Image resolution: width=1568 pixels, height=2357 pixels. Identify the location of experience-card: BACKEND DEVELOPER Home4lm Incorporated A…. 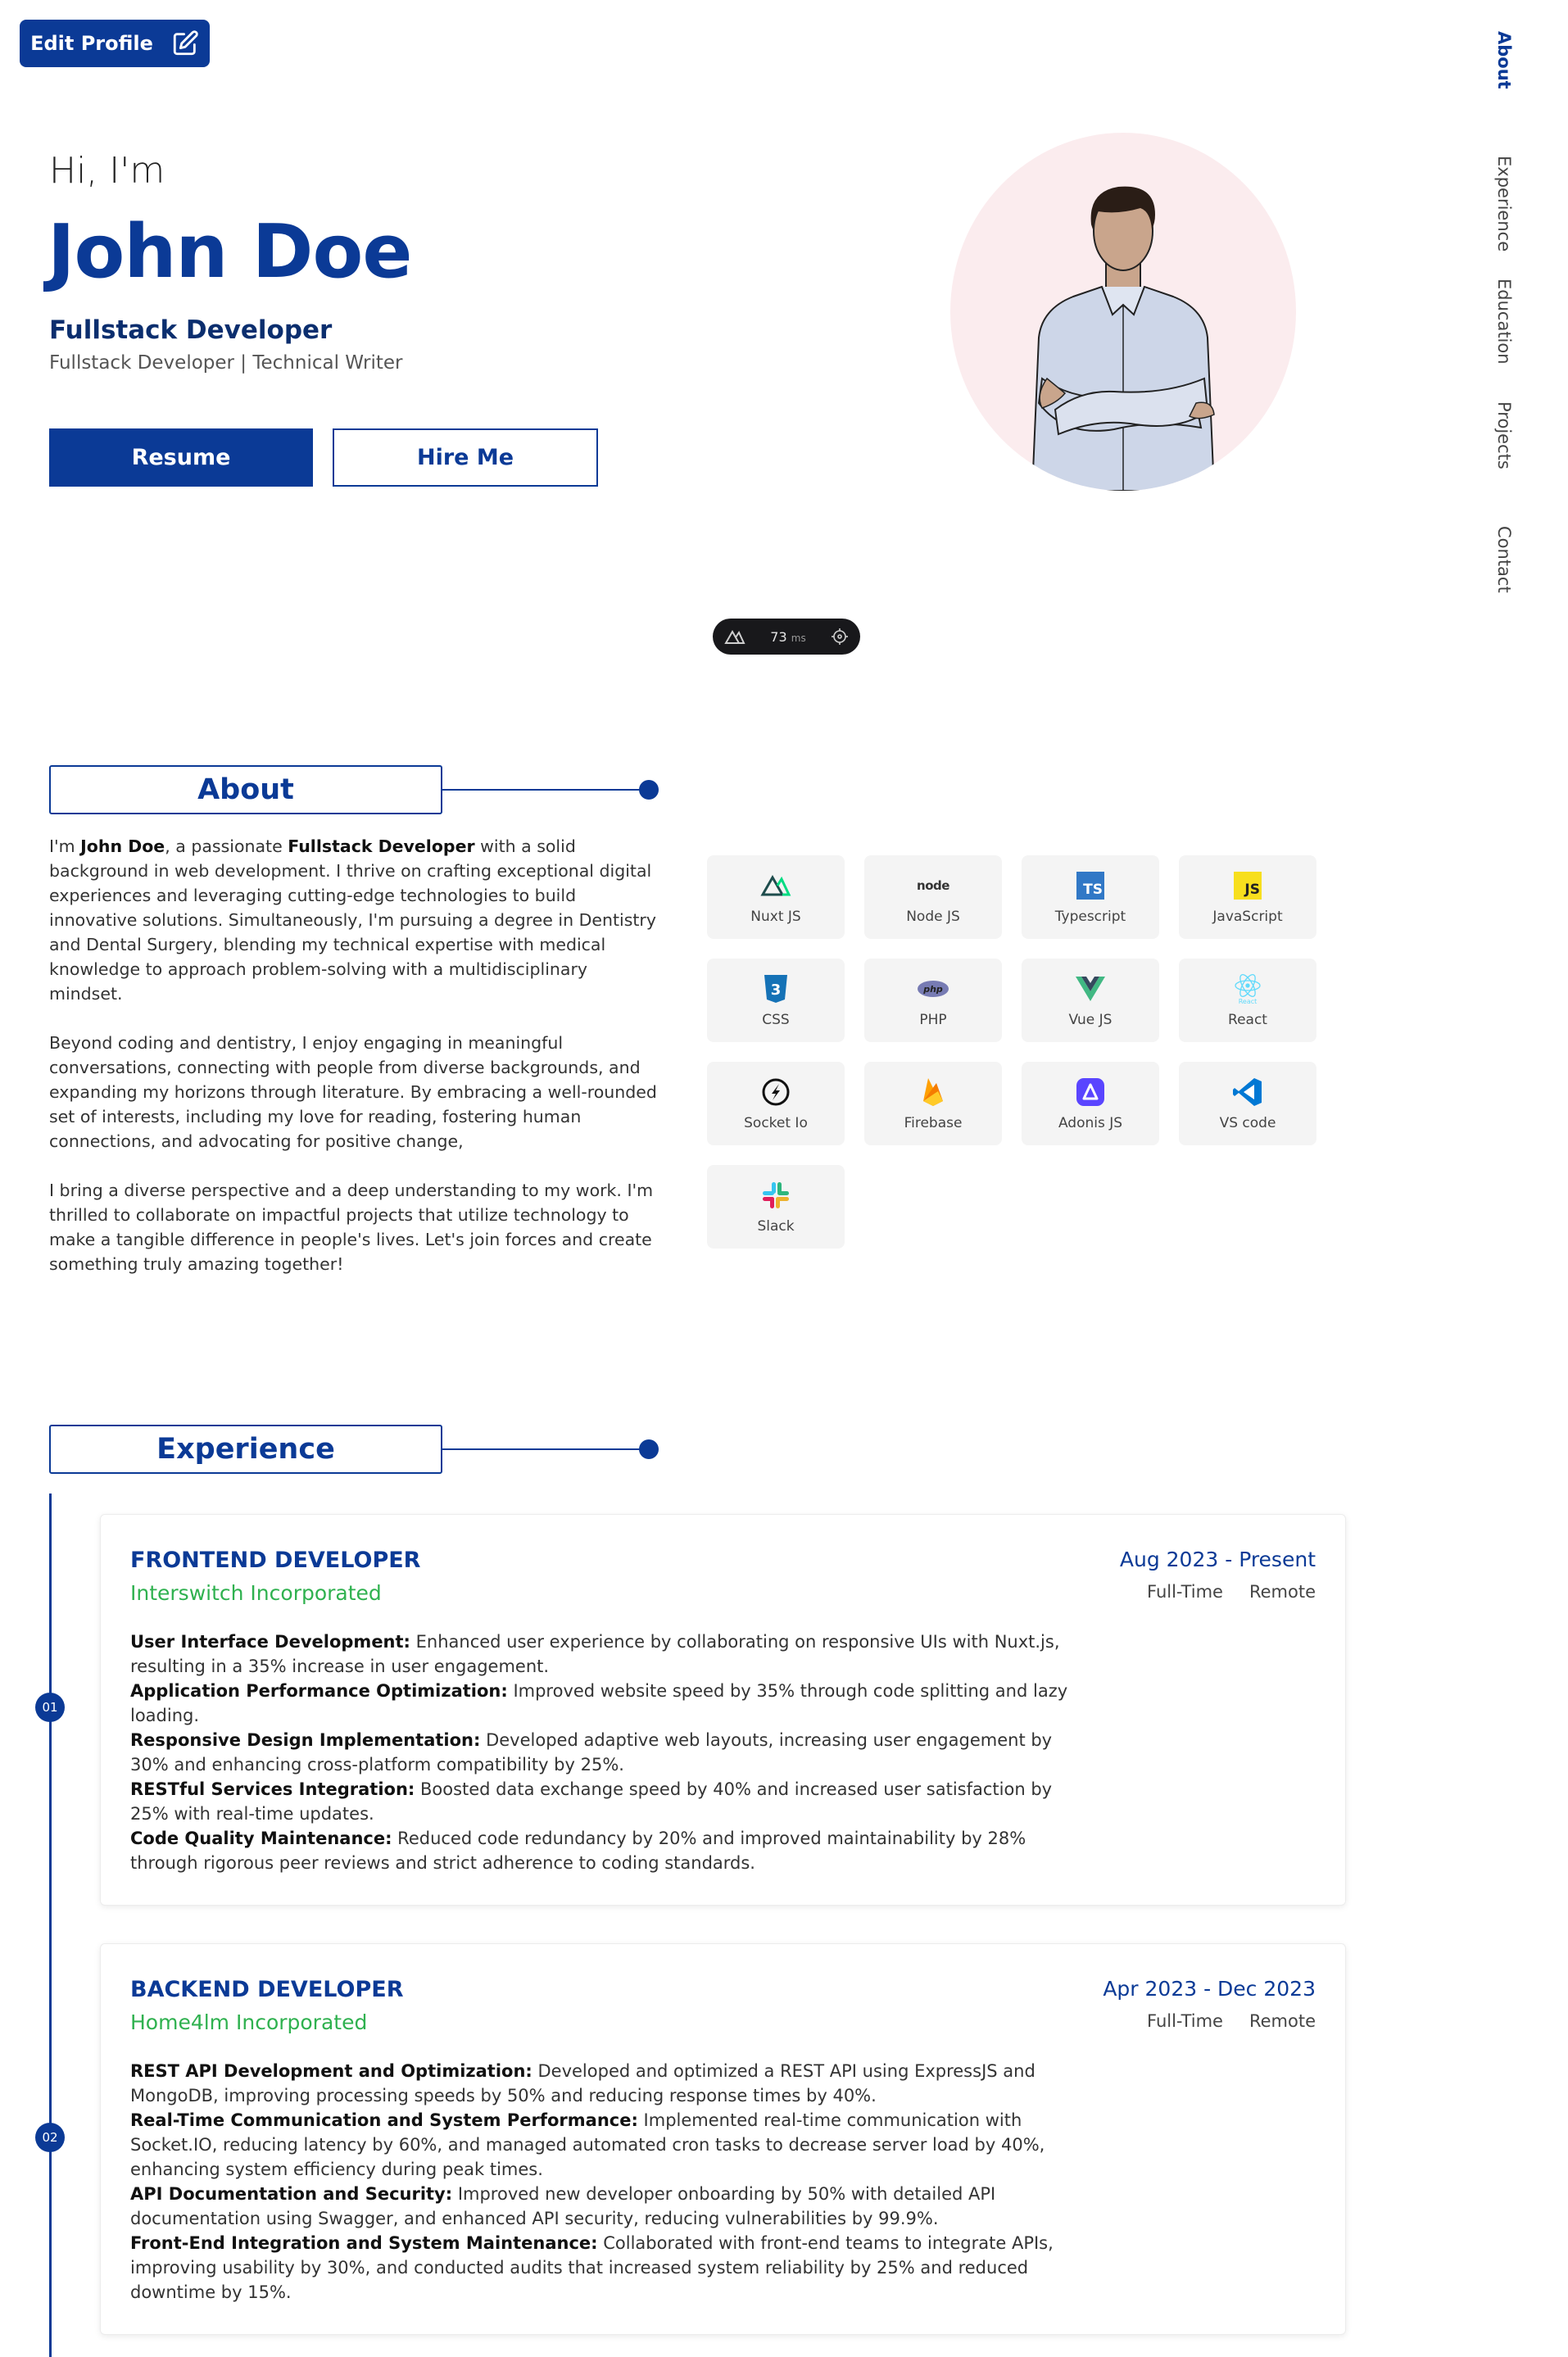
(723, 2139).